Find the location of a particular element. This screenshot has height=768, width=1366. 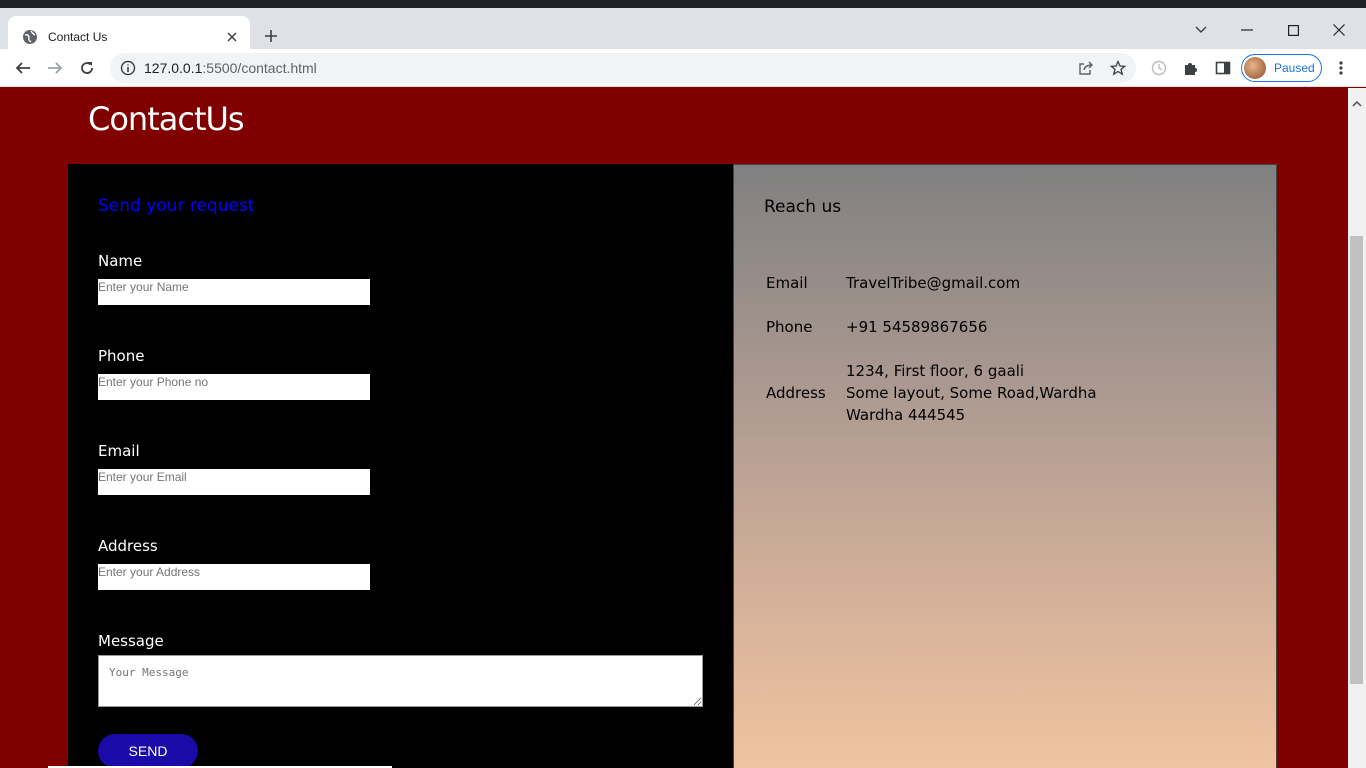

avatar is located at coordinates (1255, 68).